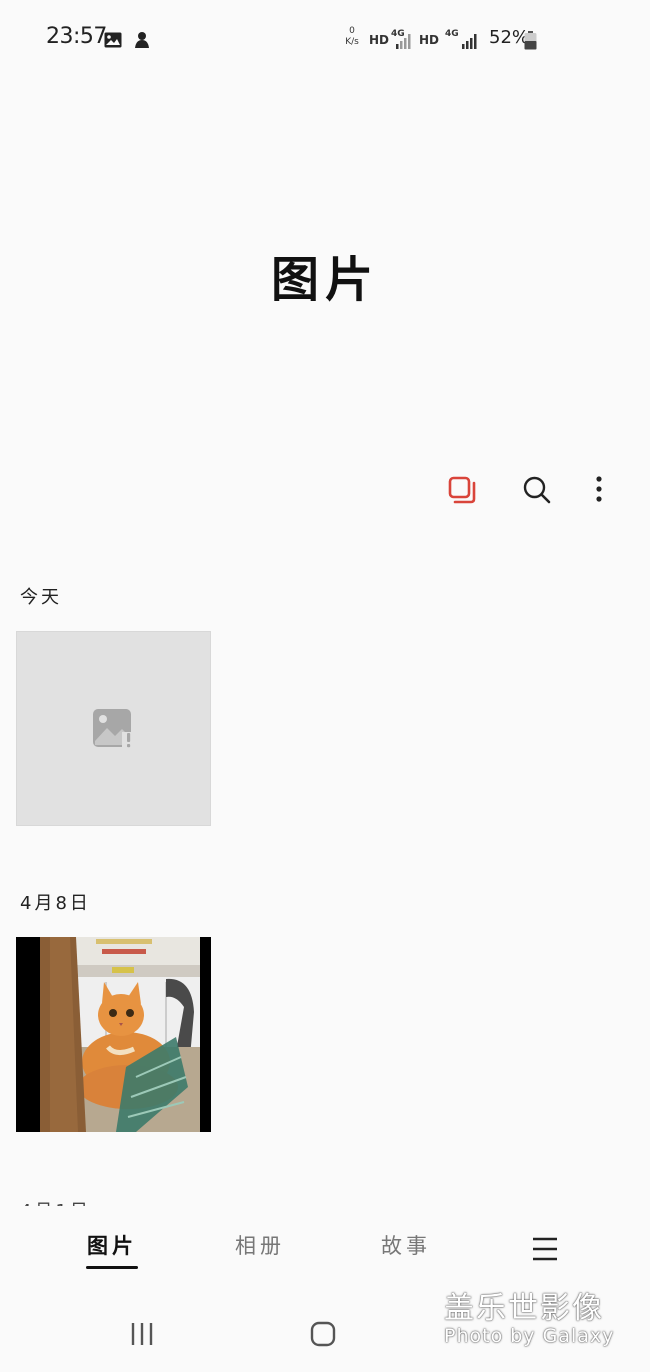  Describe the element at coordinates (325, 40) in the screenshot. I see `status-bar: 23:57 0 K/s HD 4G HD 4G 52%` at that location.